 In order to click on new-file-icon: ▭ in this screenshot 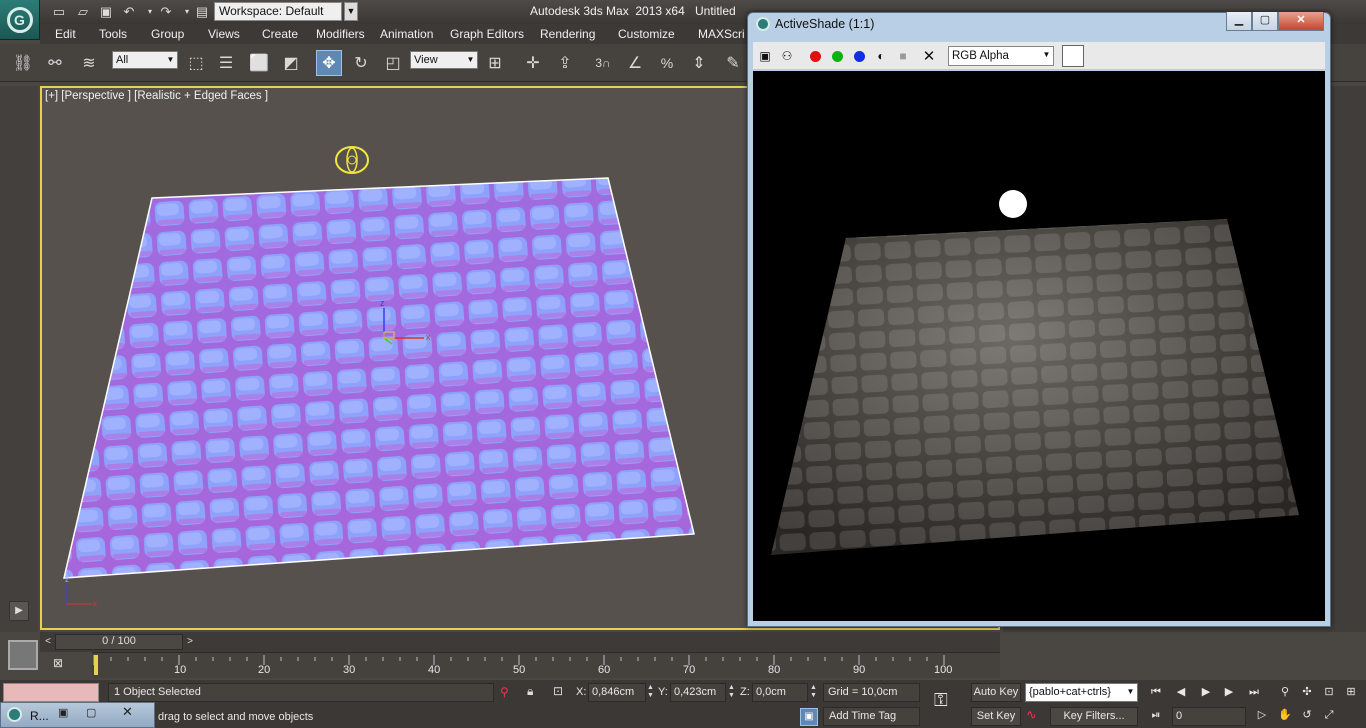, I will do `click(59, 11)`.